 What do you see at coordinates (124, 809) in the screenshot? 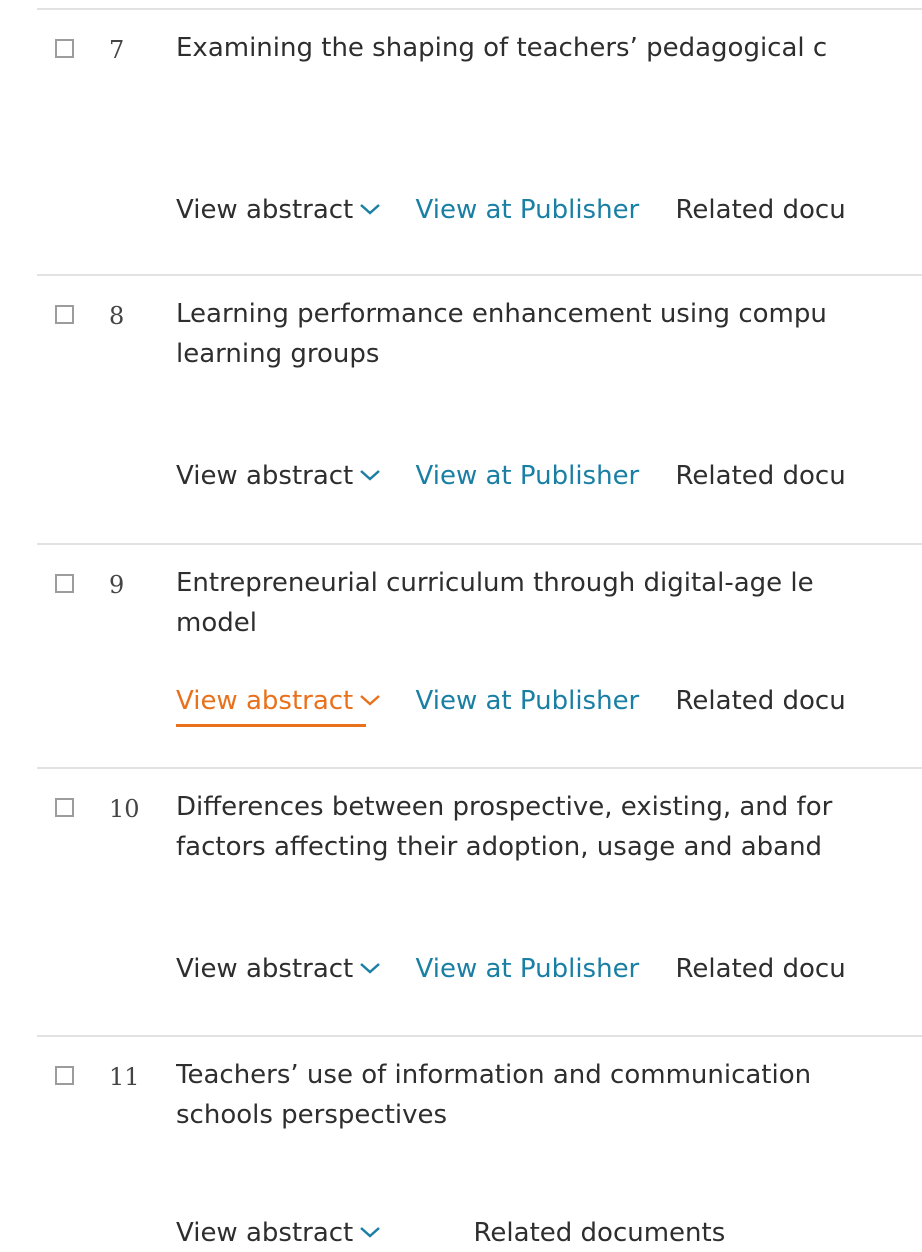
I see `result-number: 10` at bounding box center [124, 809].